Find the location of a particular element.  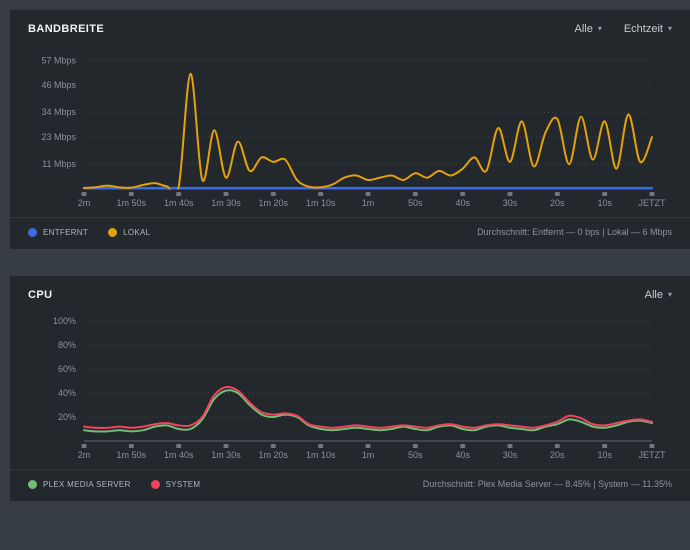

cpu-filter-dropdown: Alle ▾ is located at coordinates (658, 295).